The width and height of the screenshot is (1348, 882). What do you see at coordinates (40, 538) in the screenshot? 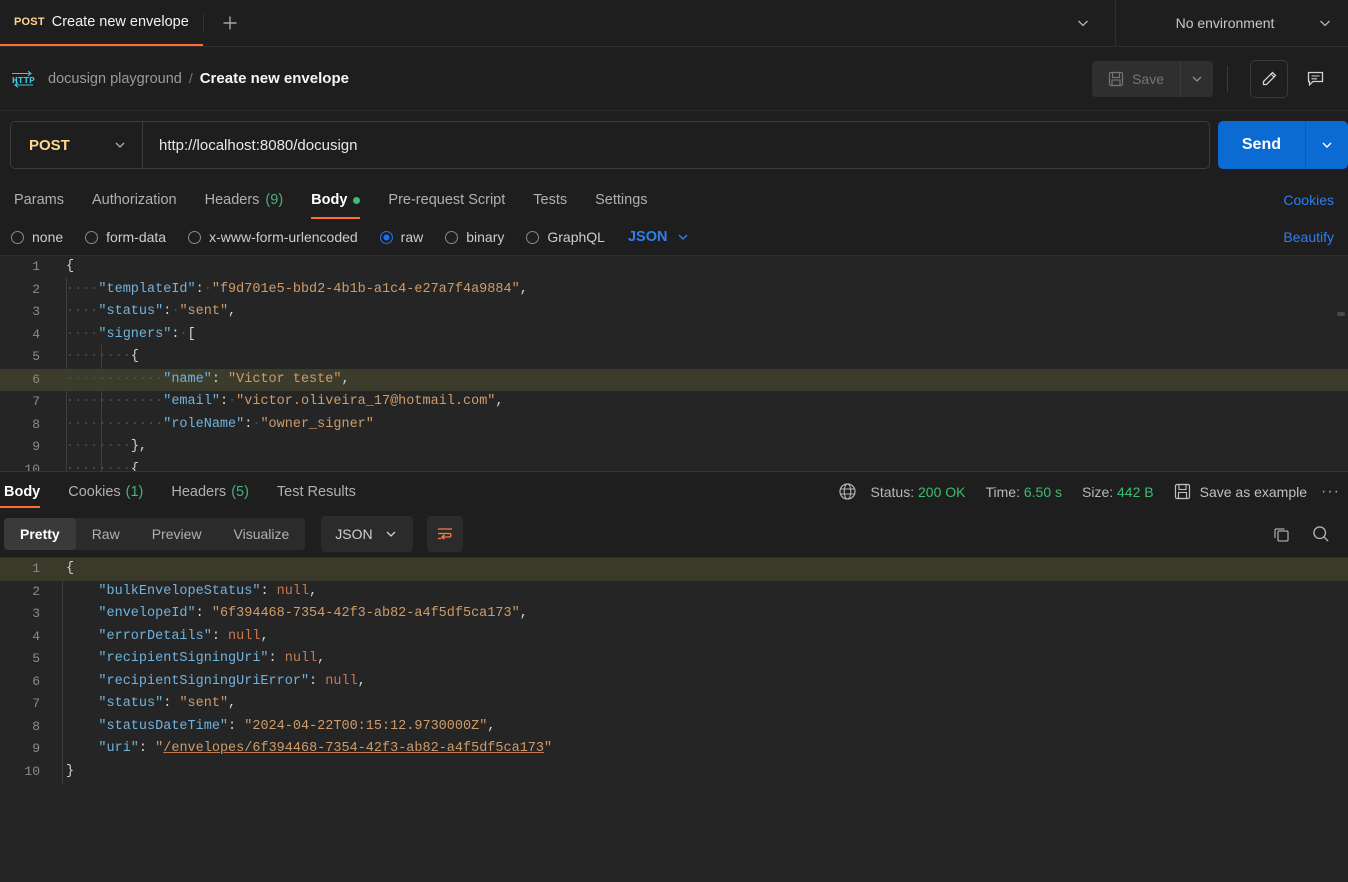
I see `response-view-pretty: Pretty` at bounding box center [40, 538].